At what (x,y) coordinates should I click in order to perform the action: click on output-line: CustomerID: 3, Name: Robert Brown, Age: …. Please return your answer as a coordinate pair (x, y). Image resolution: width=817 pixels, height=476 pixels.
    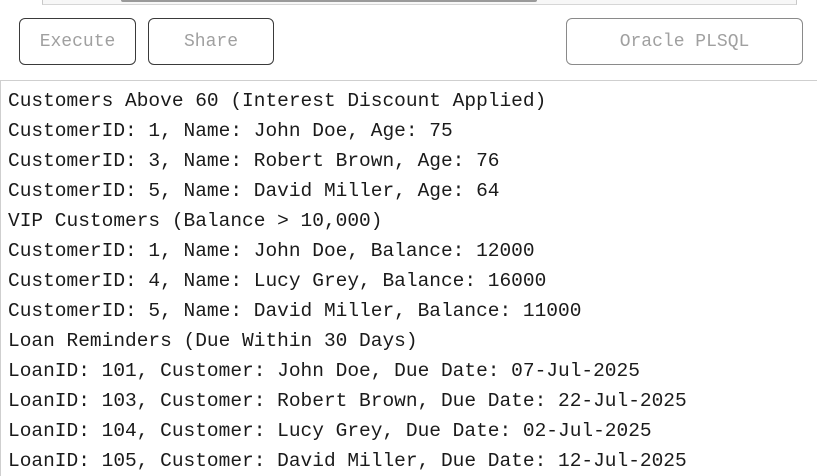
    Looking at the image, I should click on (254, 161).